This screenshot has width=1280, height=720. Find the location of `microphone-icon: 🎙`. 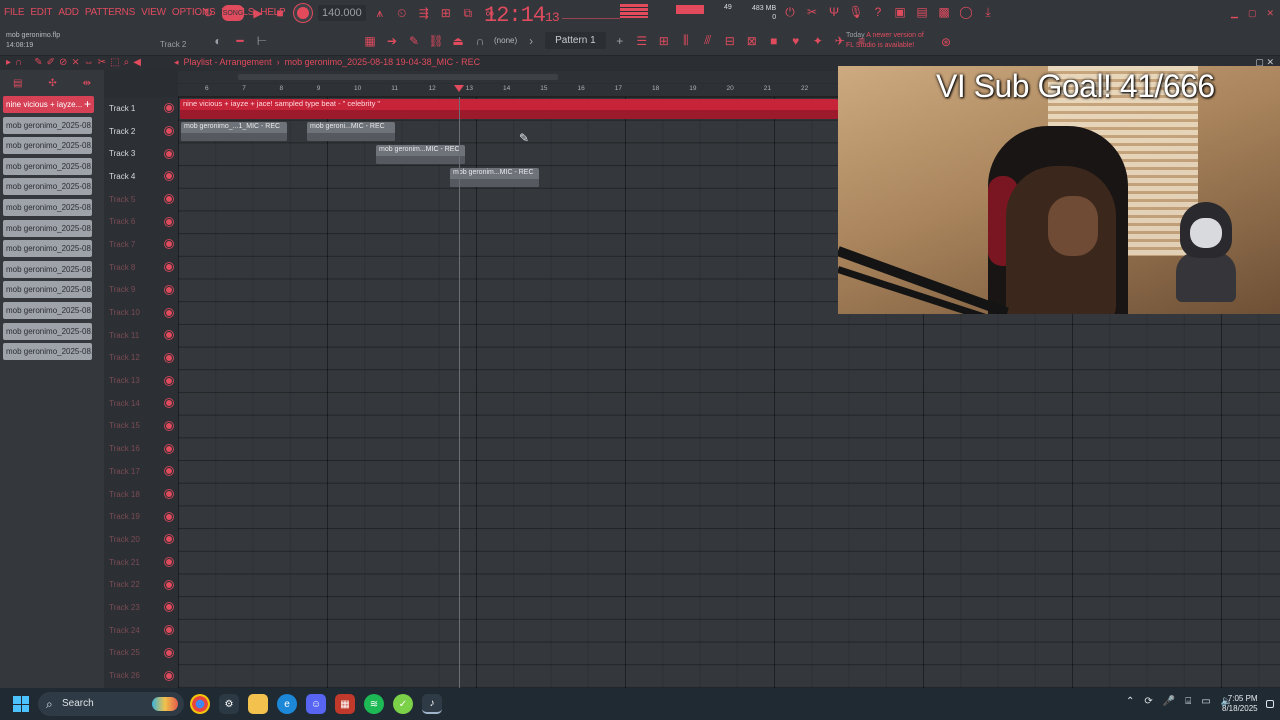

microphone-icon: 🎙 is located at coordinates (856, 12).